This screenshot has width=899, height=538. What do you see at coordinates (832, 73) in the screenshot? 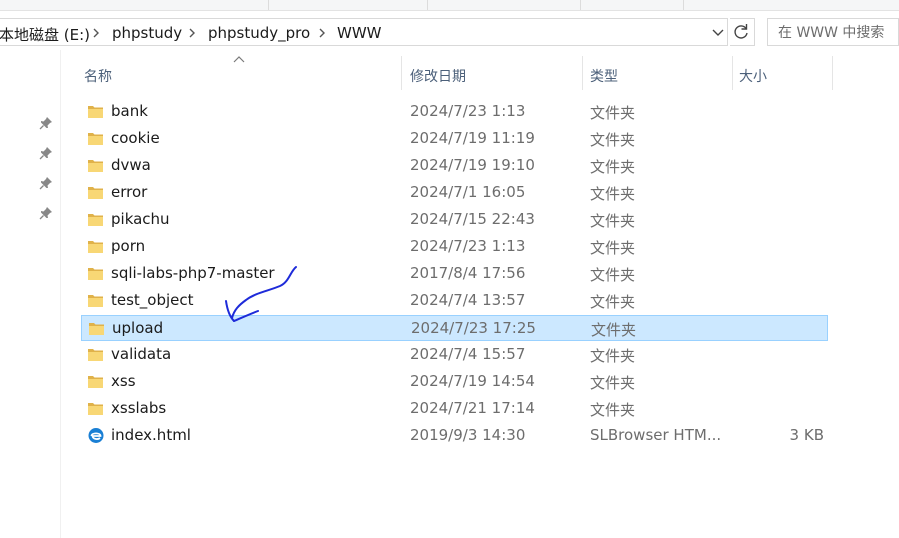
I see `column-divider` at bounding box center [832, 73].